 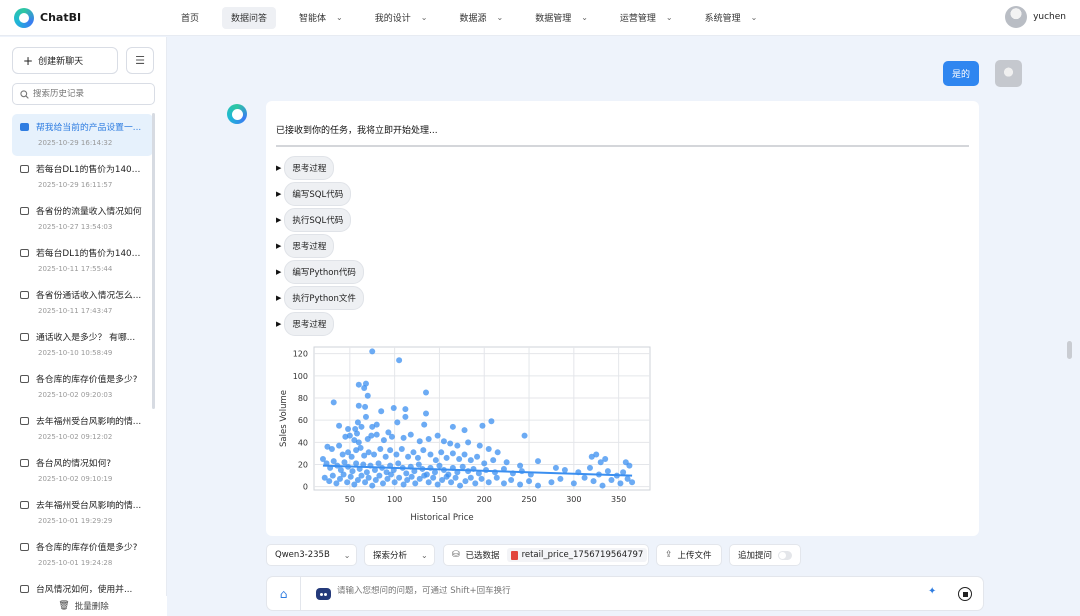 I want to click on model-select: Qwen3-235B ⌄, so click(x=311, y=555).